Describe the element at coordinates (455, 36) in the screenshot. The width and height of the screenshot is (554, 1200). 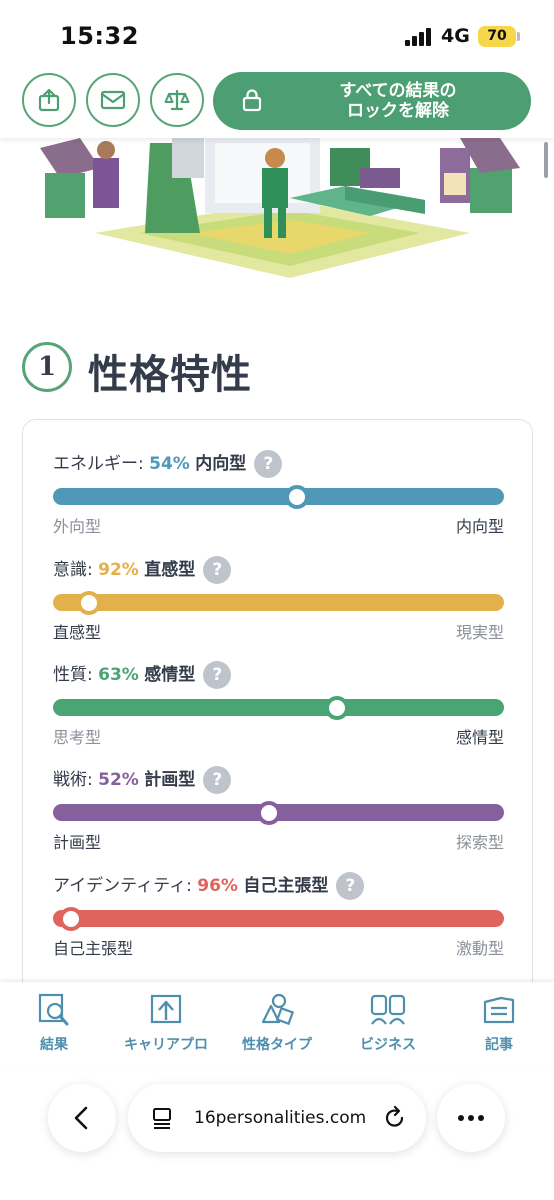
I see `network-type: 4G` at that location.